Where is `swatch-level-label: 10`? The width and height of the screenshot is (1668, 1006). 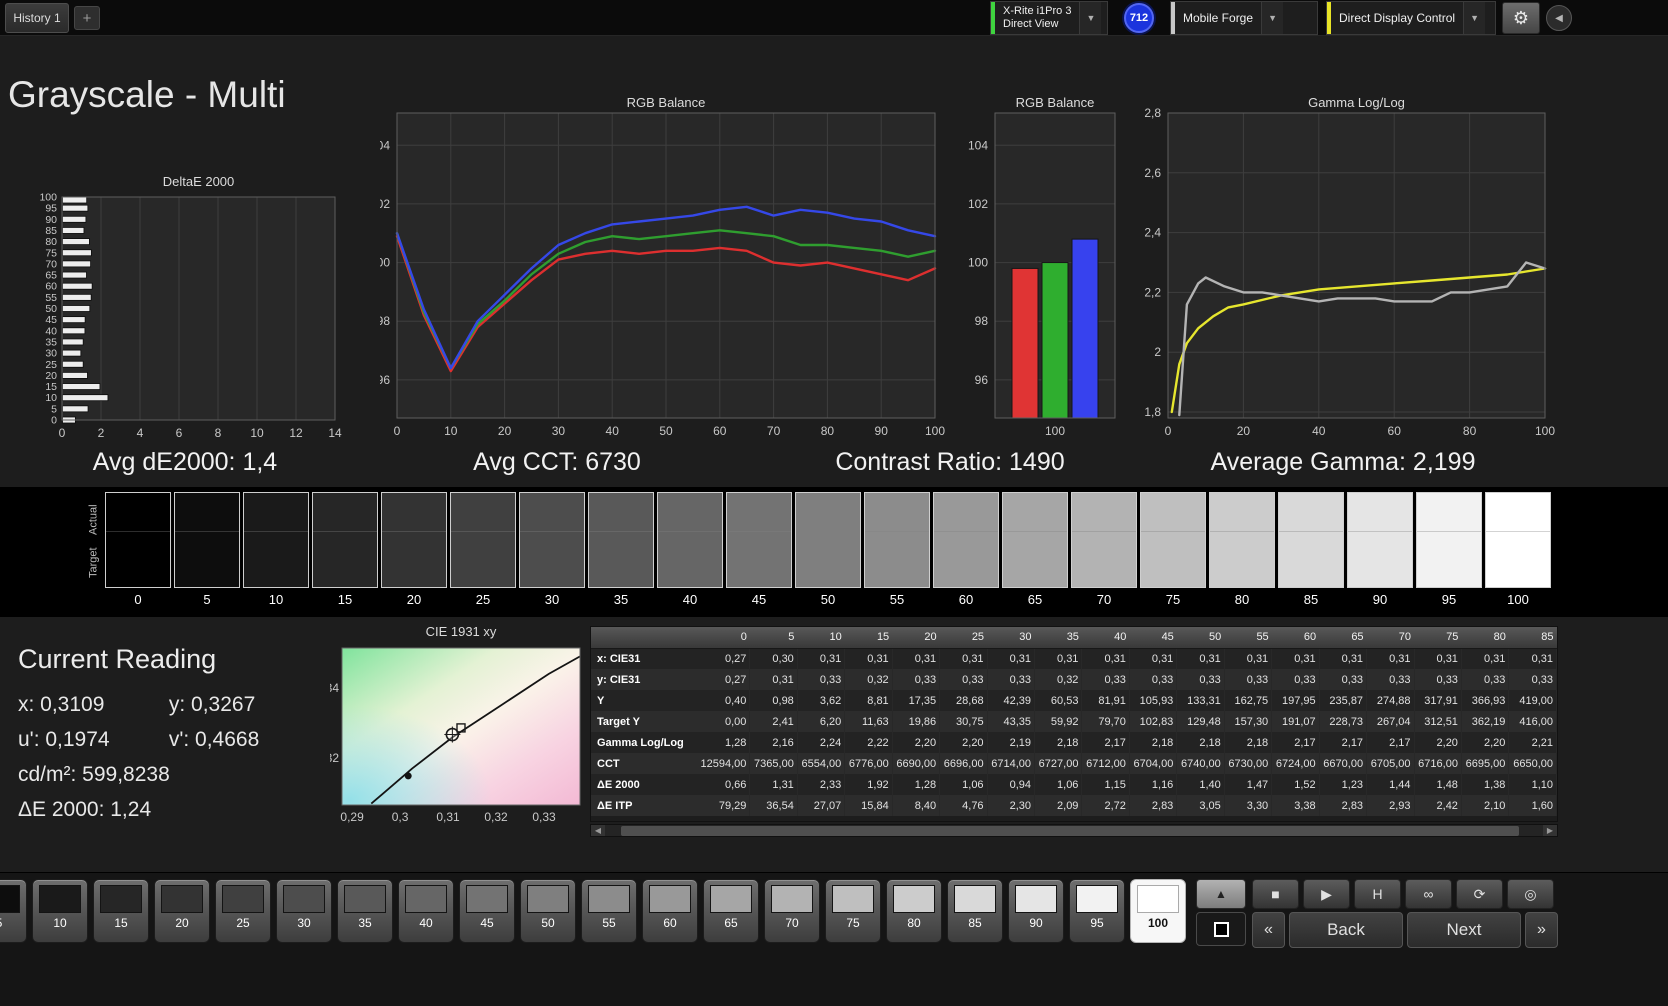
swatch-level-label: 10 is located at coordinates (276, 599).